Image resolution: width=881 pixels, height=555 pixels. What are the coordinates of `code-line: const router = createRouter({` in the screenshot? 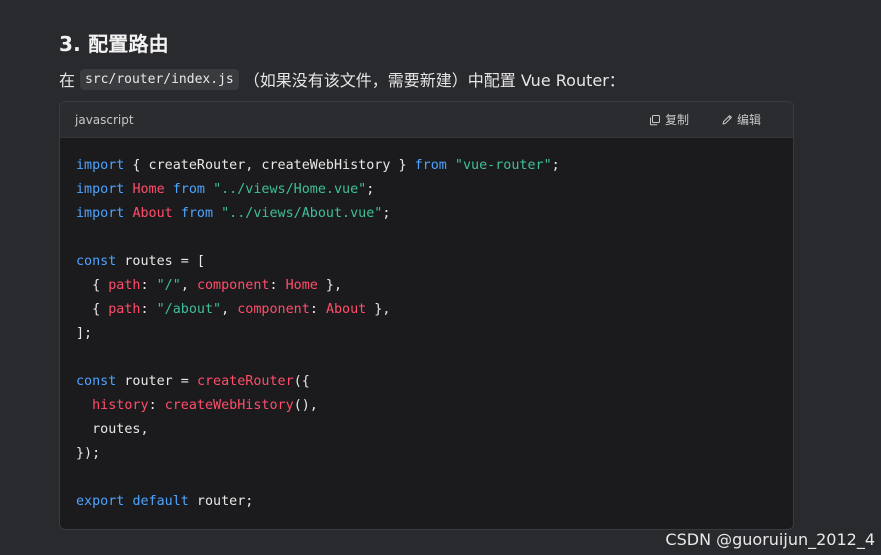 It's located at (434, 382).